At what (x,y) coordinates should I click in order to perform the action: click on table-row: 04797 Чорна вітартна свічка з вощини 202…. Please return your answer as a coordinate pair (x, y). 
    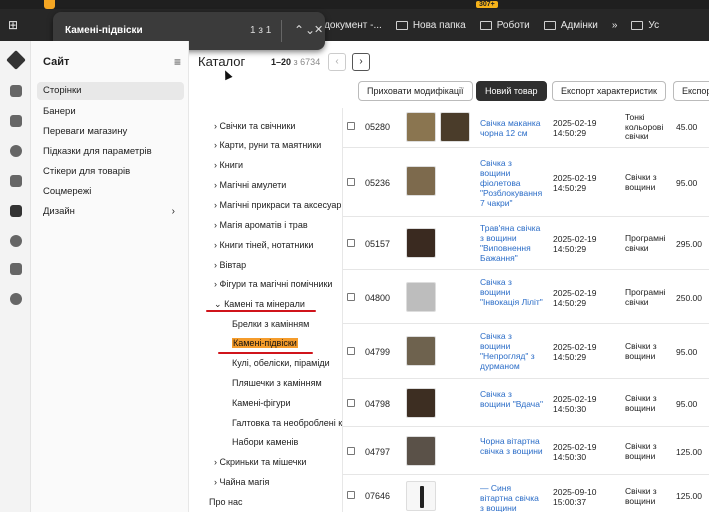
    Looking at the image, I should click on (526, 451).